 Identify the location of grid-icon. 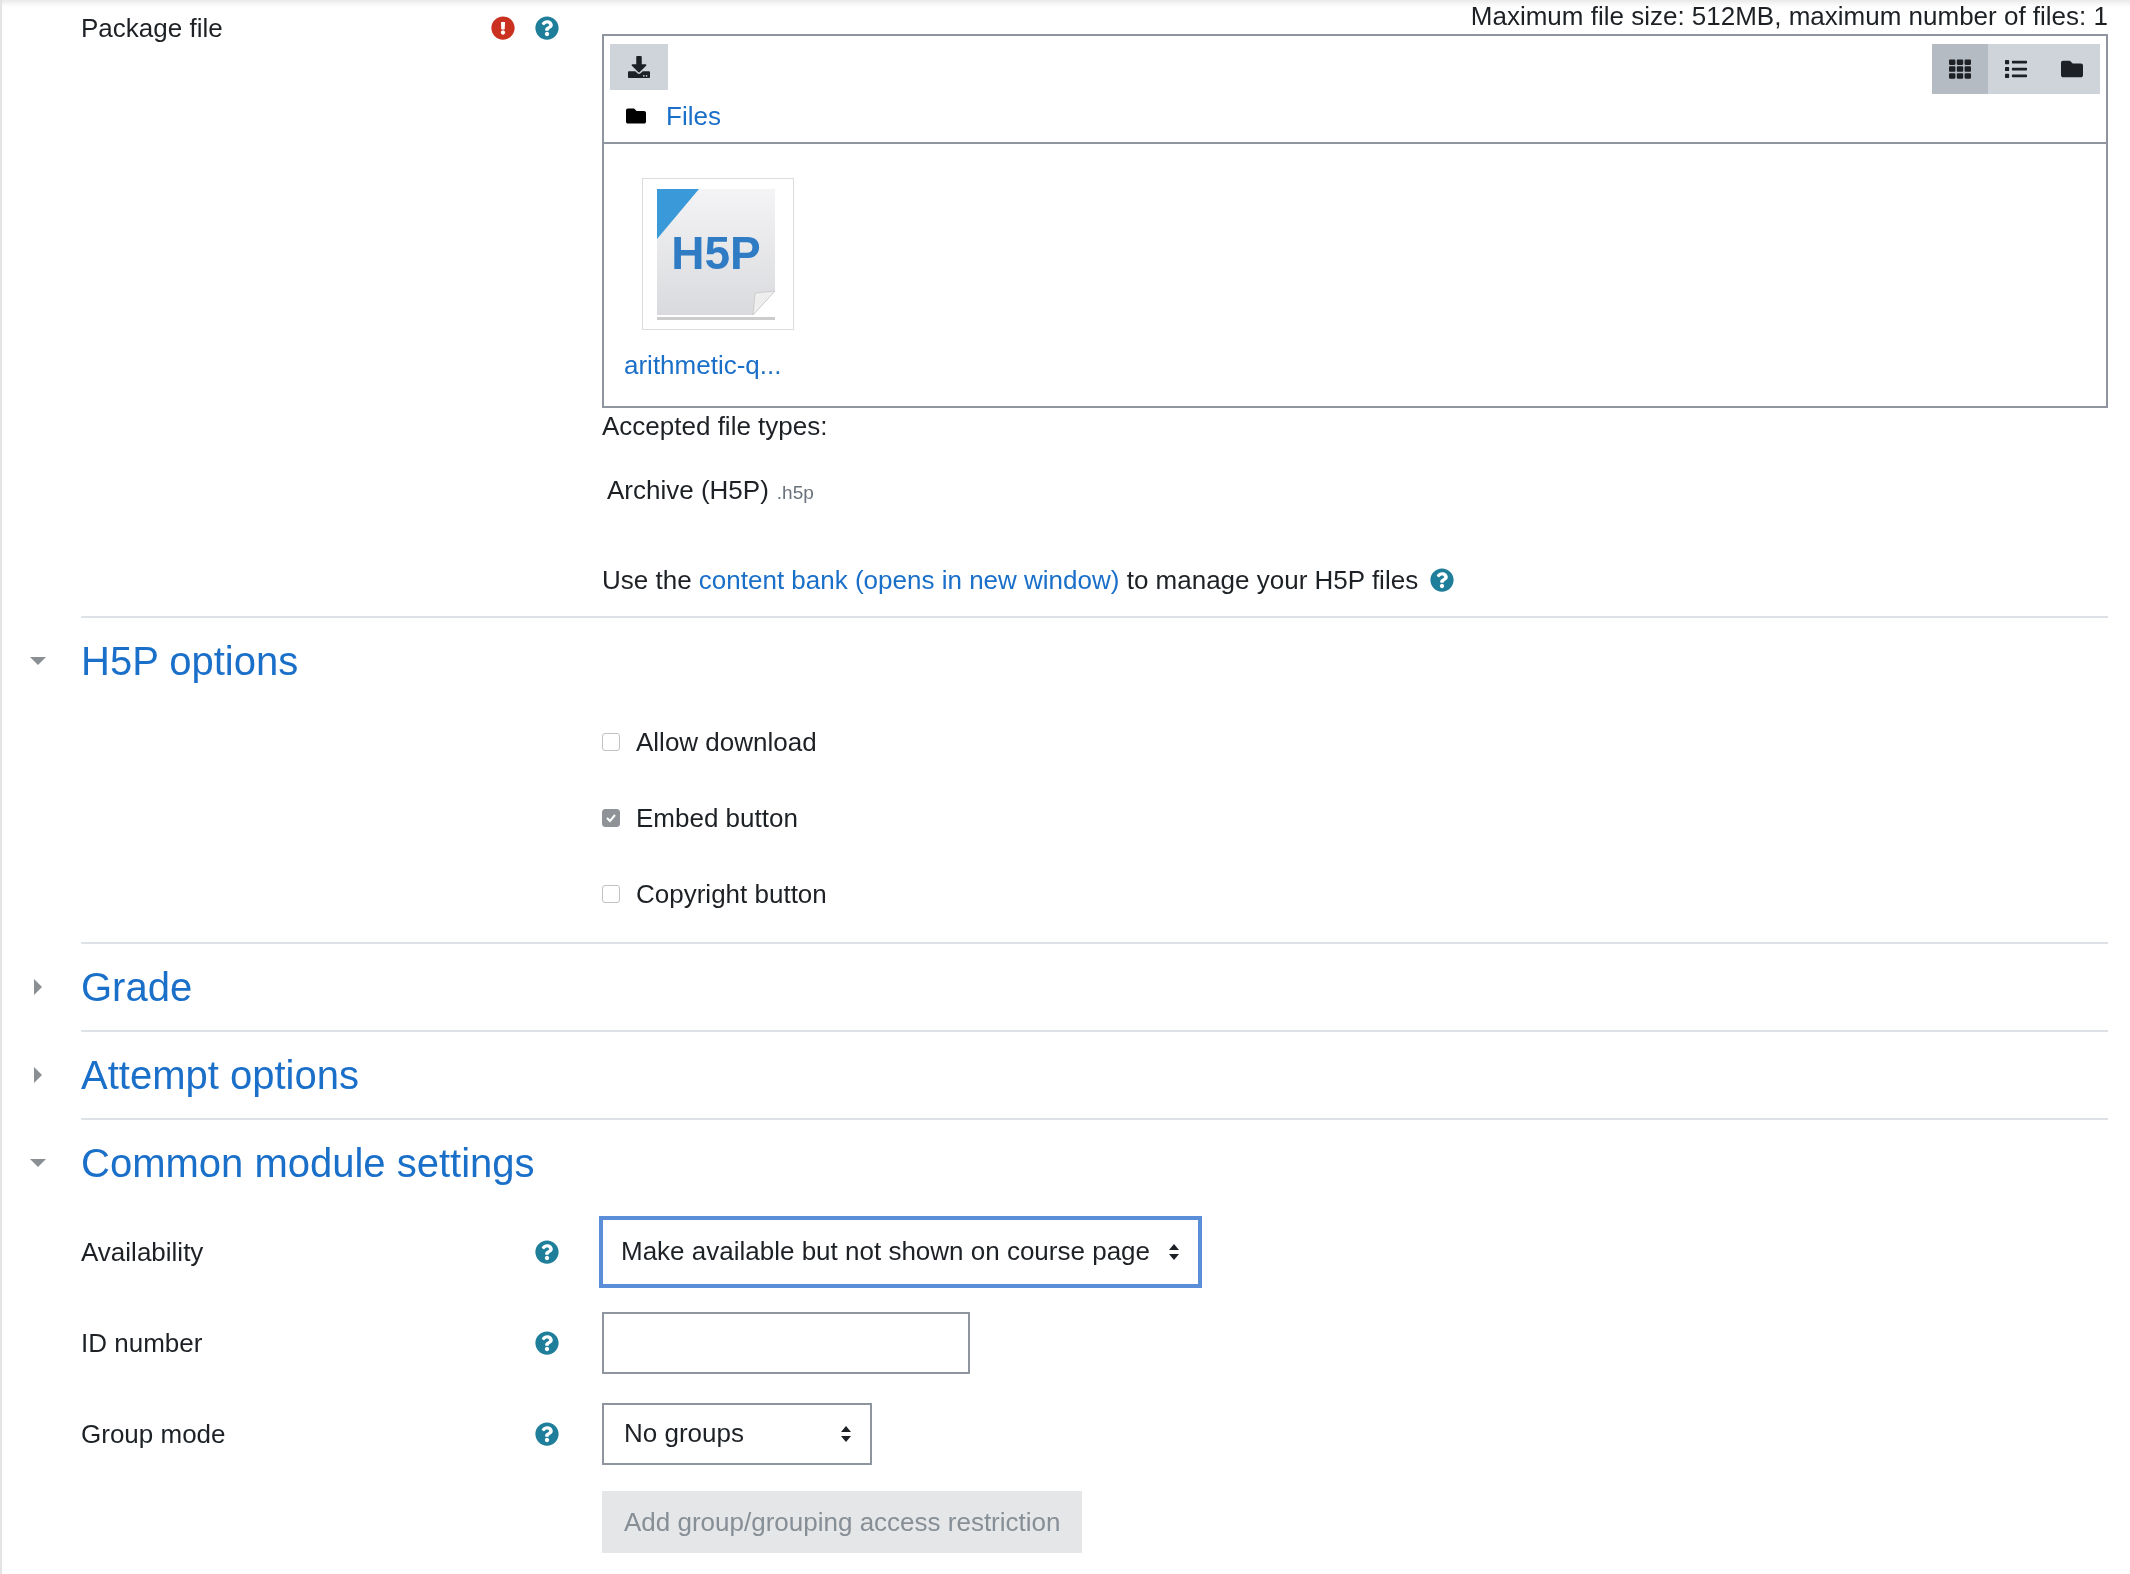
(1960, 69).